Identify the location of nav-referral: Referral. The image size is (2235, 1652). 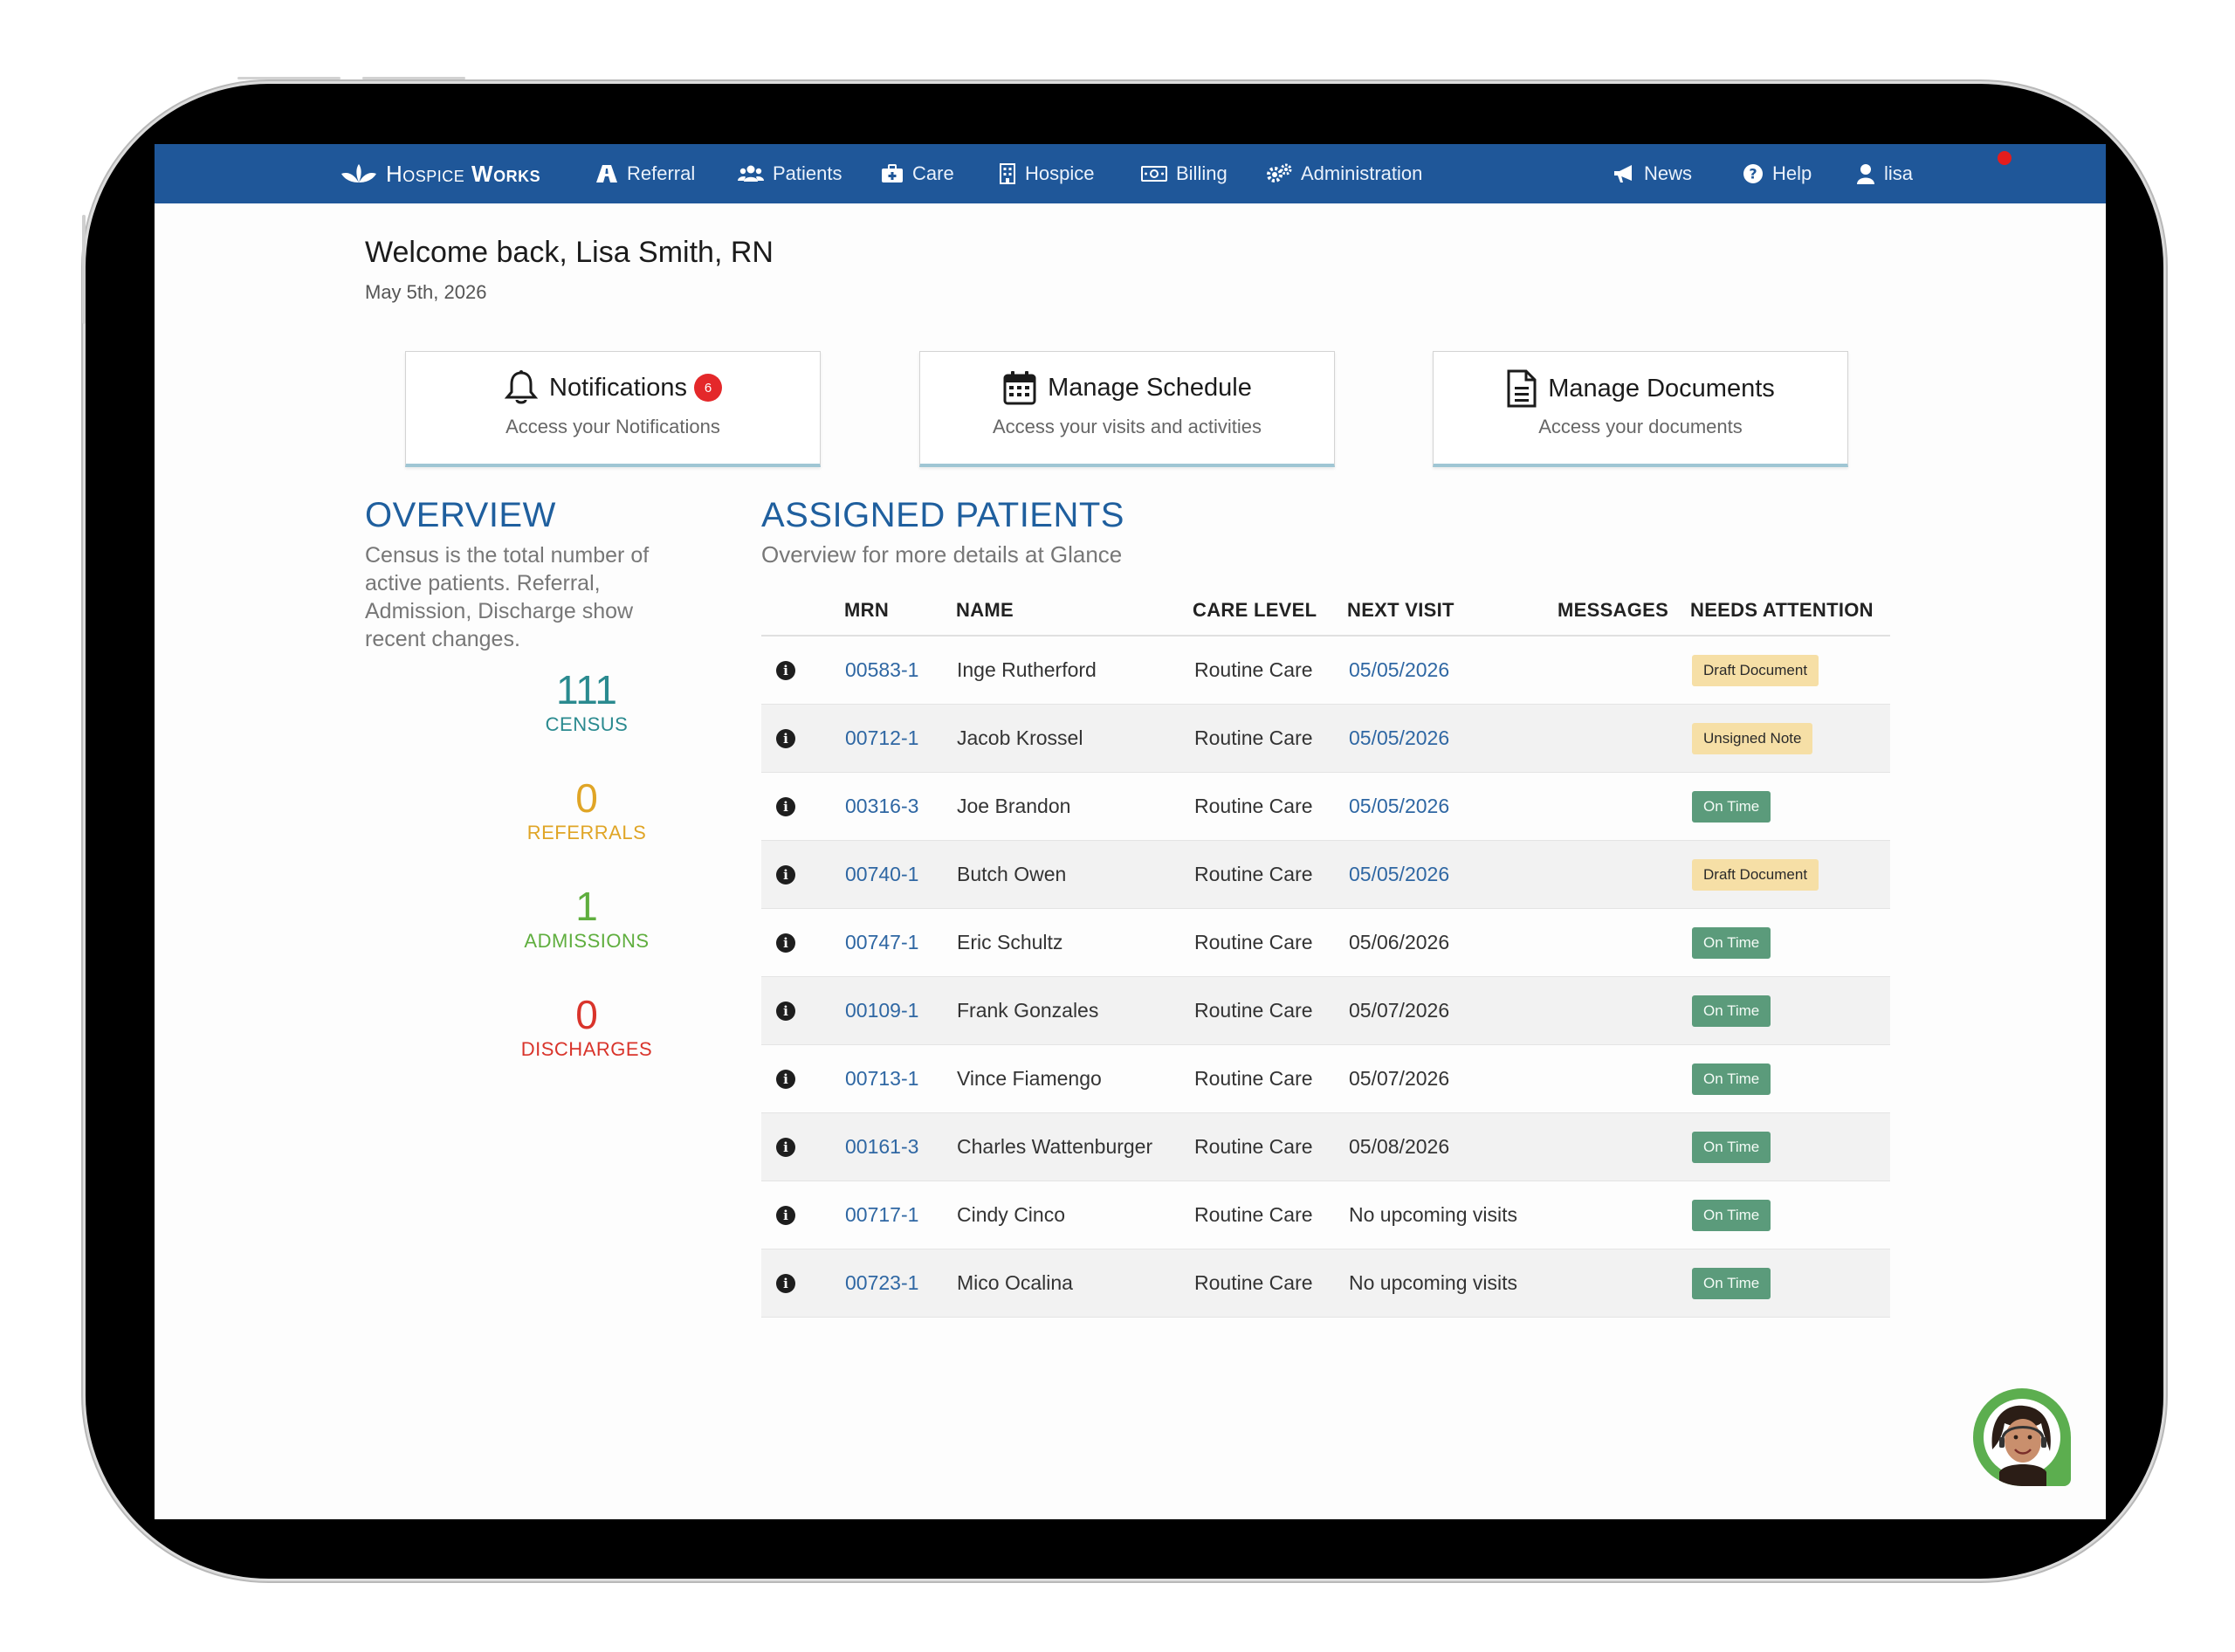
(645, 173).